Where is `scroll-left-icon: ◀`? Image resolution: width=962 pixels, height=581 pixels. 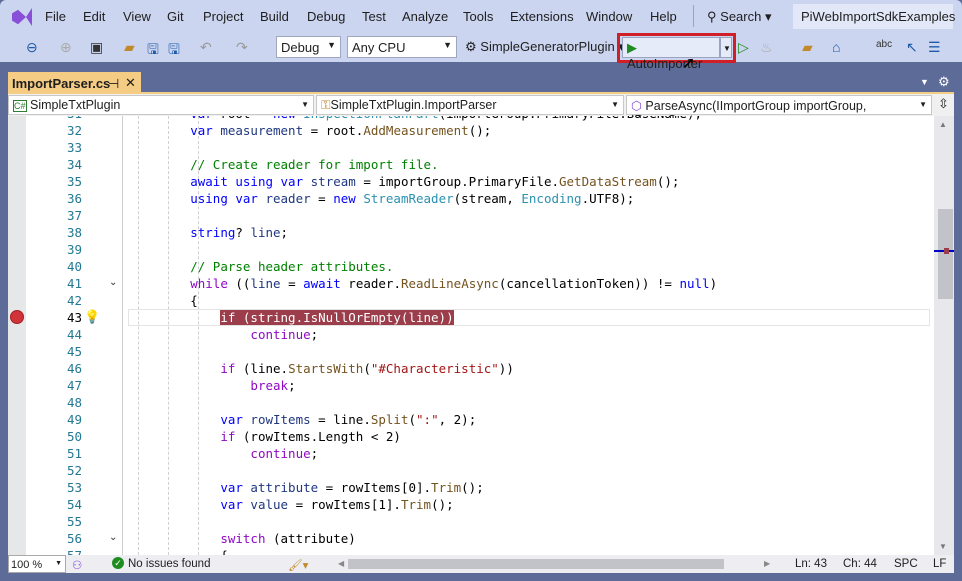
scroll-left-icon: ◀ is located at coordinates (341, 563).